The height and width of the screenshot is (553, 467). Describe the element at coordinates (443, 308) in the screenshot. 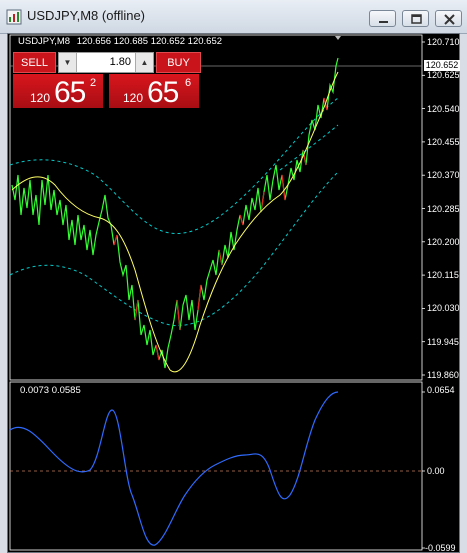

I see `price-axis-label: 120.030` at that location.